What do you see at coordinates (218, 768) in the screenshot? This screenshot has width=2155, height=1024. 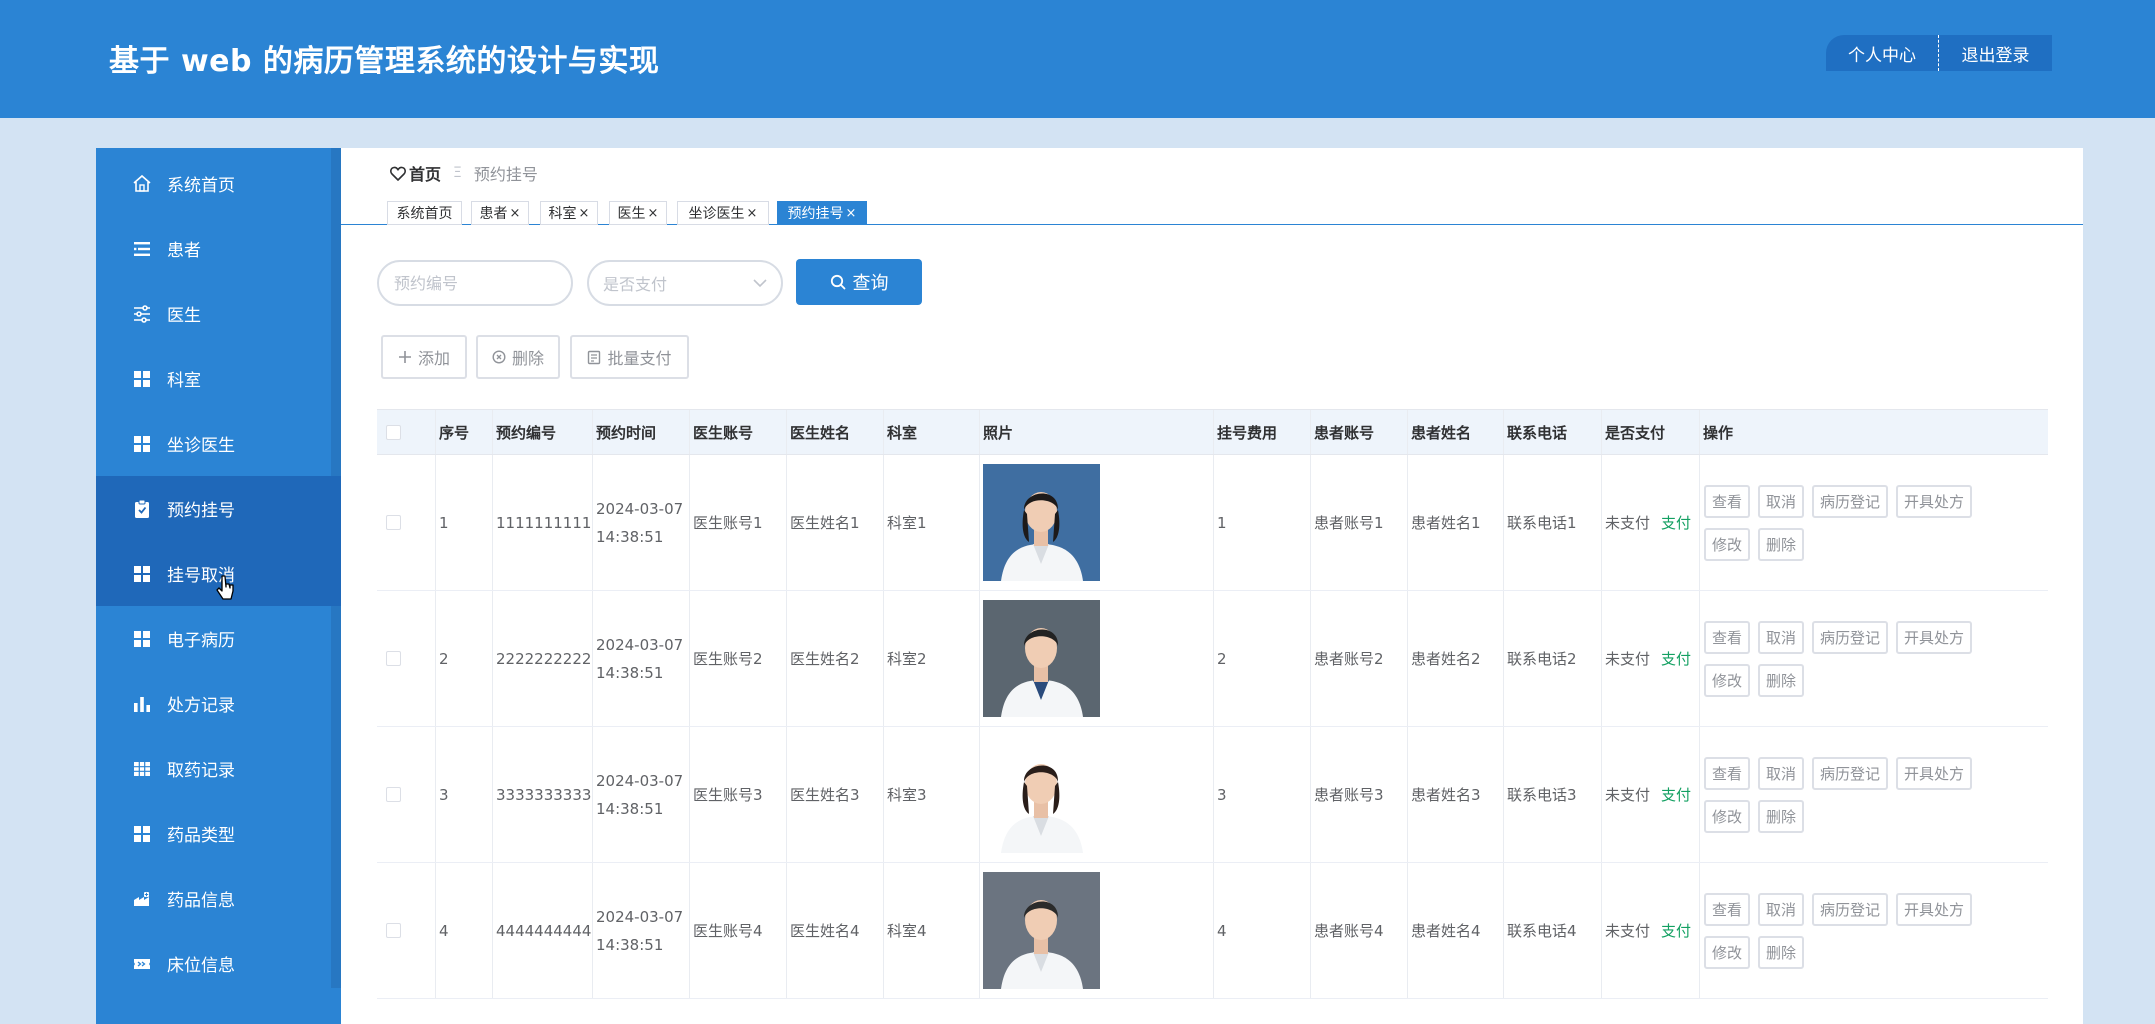 I see `sidebar-item-9: 取药记录` at bounding box center [218, 768].